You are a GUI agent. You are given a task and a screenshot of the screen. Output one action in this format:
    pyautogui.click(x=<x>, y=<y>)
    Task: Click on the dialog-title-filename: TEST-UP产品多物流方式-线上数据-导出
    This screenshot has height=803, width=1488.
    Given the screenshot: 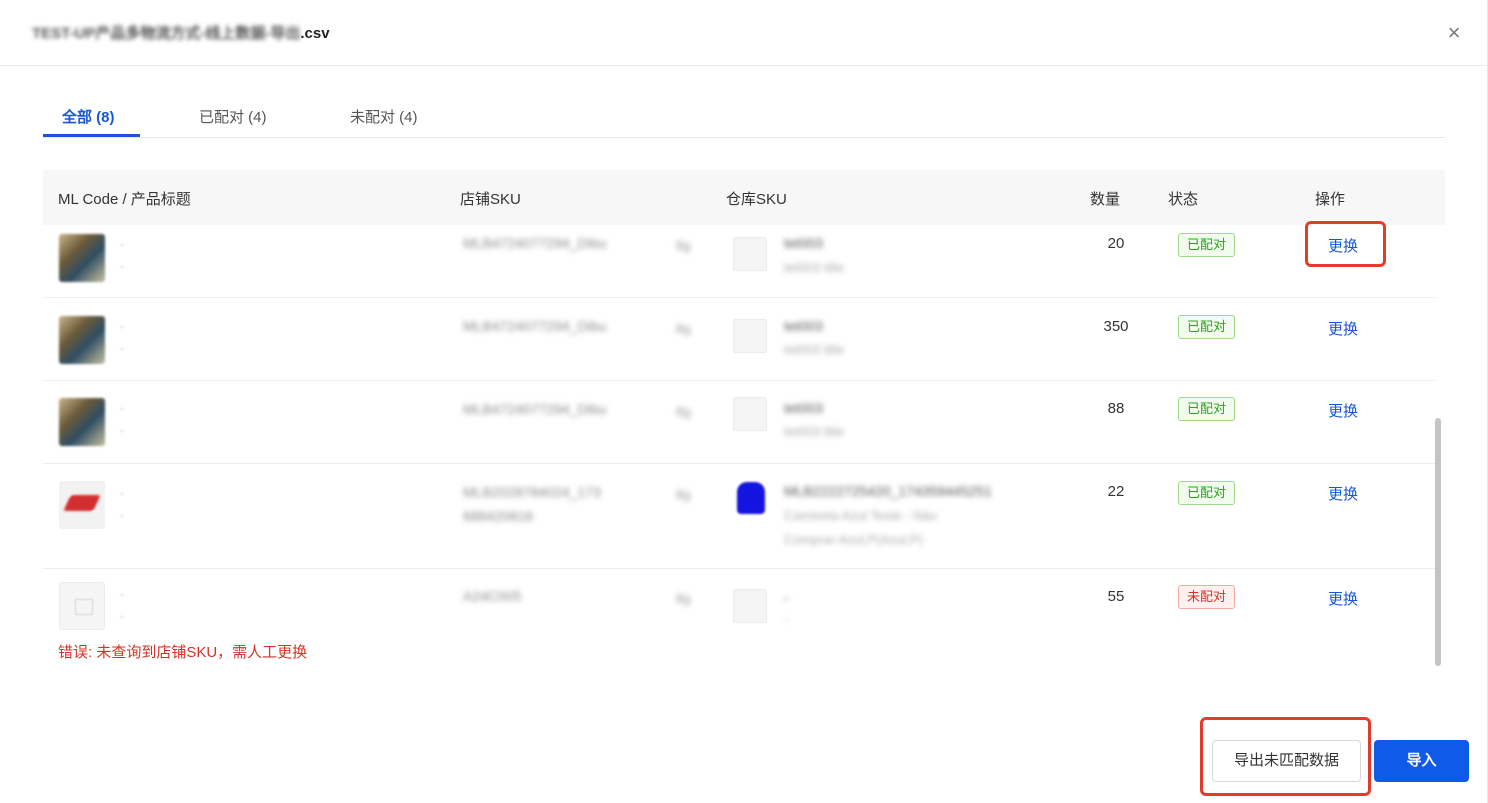 What is the action you would take?
    pyautogui.click(x=166, y=33)
    